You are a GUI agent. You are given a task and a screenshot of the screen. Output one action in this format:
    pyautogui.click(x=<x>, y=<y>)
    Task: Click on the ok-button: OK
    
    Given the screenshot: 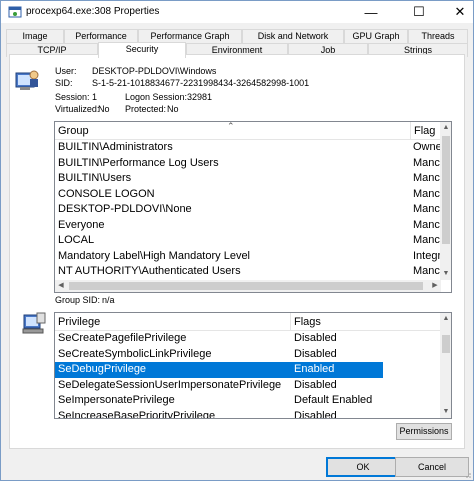 What is the action you would take?
    pyautogui.click(x=363, y=467)
    